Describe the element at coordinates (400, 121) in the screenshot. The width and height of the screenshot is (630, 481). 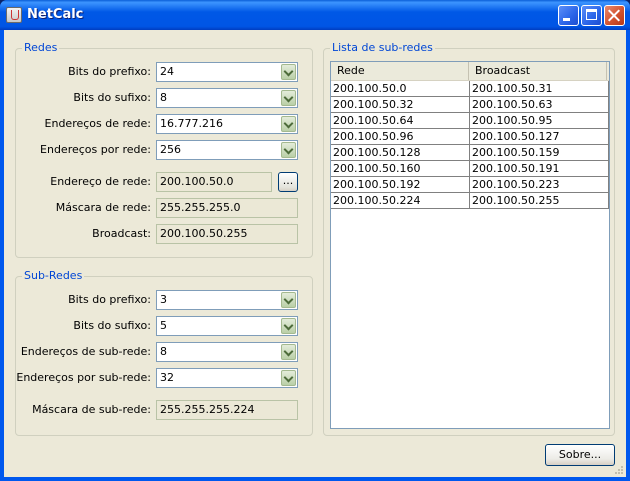
I see `cell-rede: 200.100.50.64` at that location.